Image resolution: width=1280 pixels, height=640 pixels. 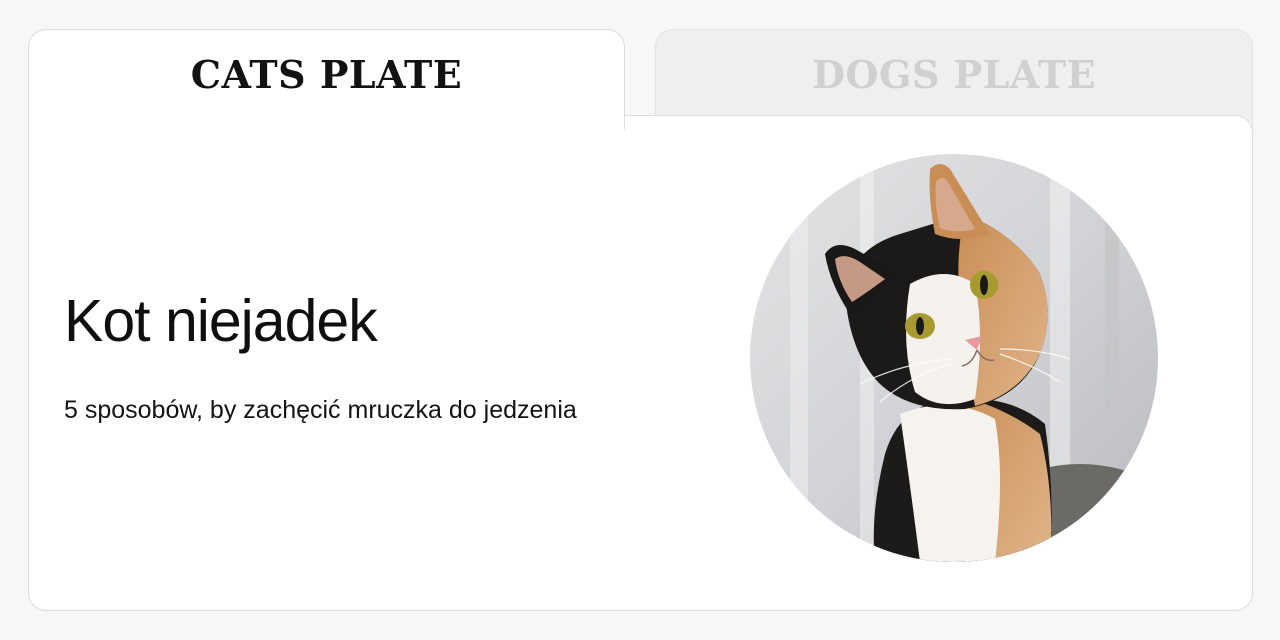 I want to click on tab-dogs-plate: DOGS PLATE, so click(x=954, y=79).